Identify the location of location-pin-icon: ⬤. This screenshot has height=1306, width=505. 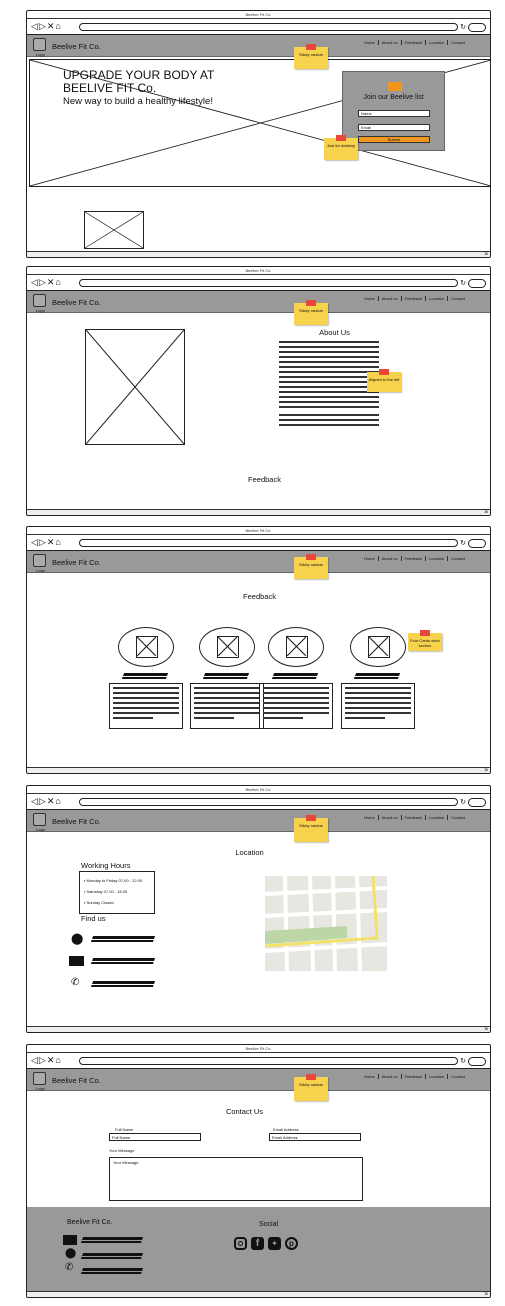
(77, 939).